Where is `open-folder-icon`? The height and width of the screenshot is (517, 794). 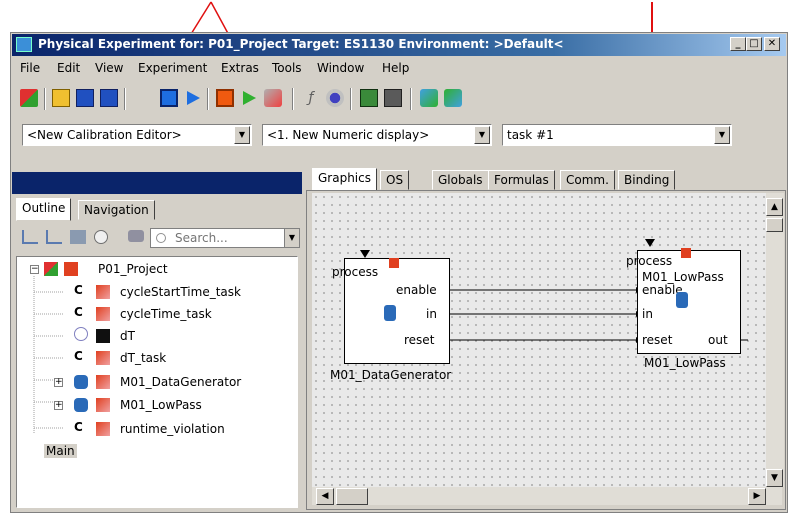
open-folder-icon is located at coordinates (61, 98).